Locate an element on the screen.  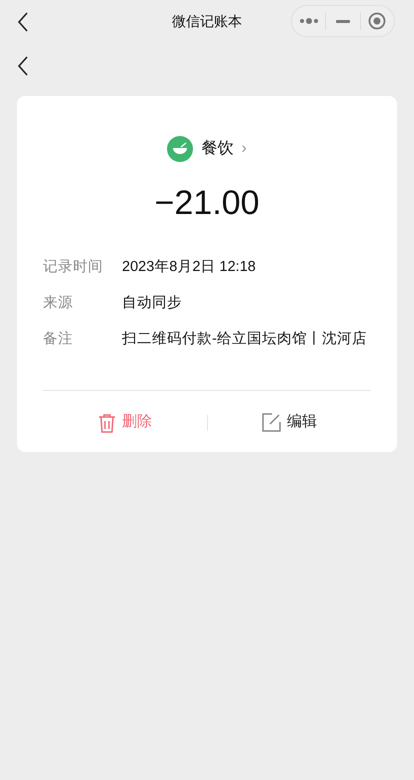
detail-label: 记录时间 is located at coordinates (73, 267).